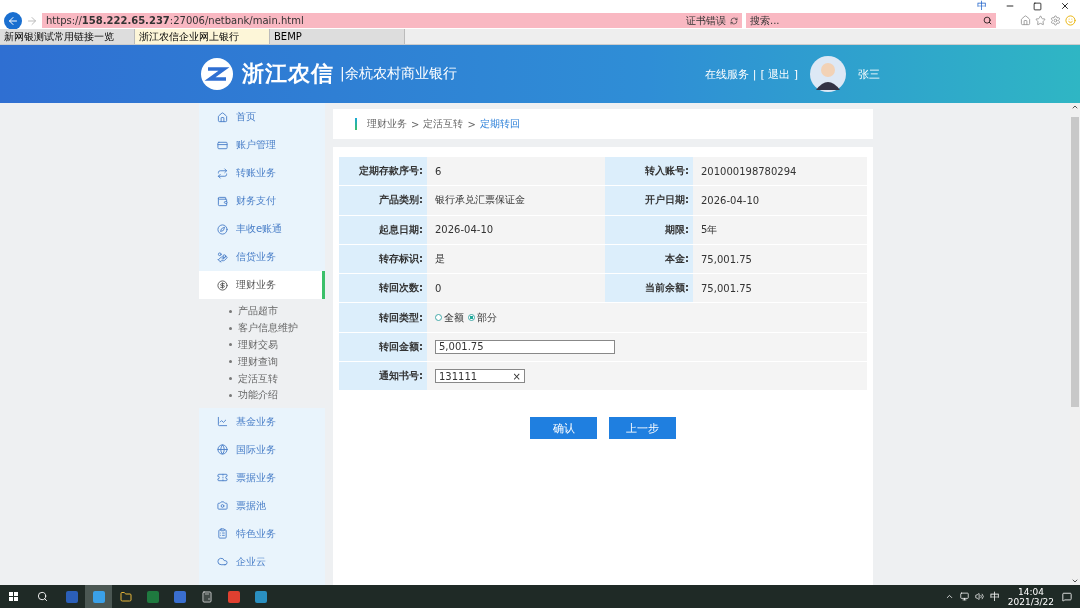  I want to click on home-icon, so click(1025, 20).